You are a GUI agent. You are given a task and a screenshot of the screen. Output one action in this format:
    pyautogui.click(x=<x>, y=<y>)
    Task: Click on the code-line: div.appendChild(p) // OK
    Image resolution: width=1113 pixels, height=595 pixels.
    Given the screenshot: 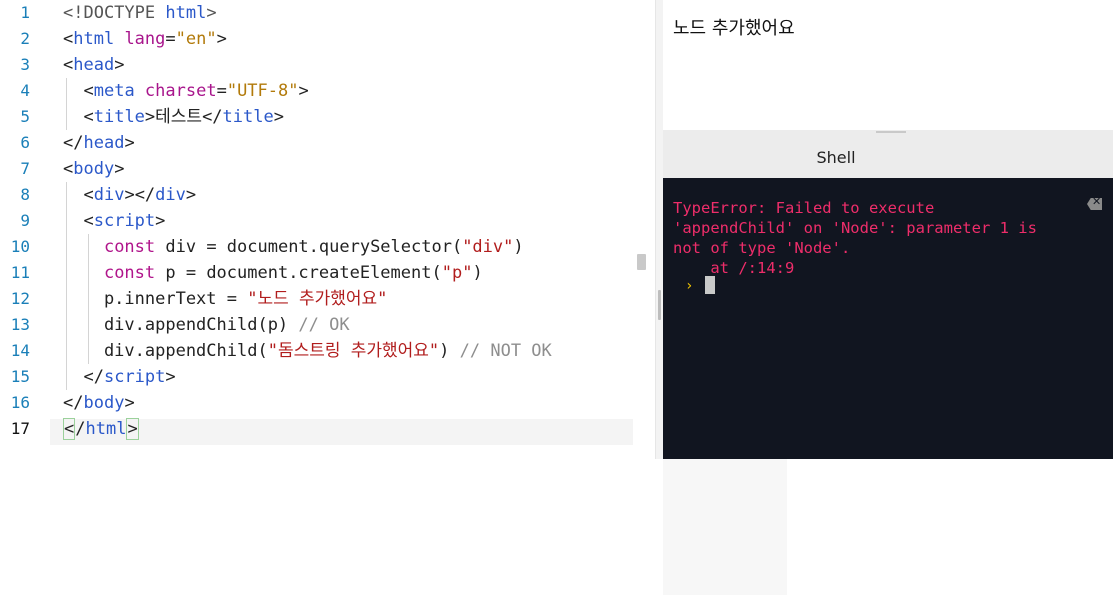 What is the action you would take?
    pyautogui.click(x=206, y=325)
    